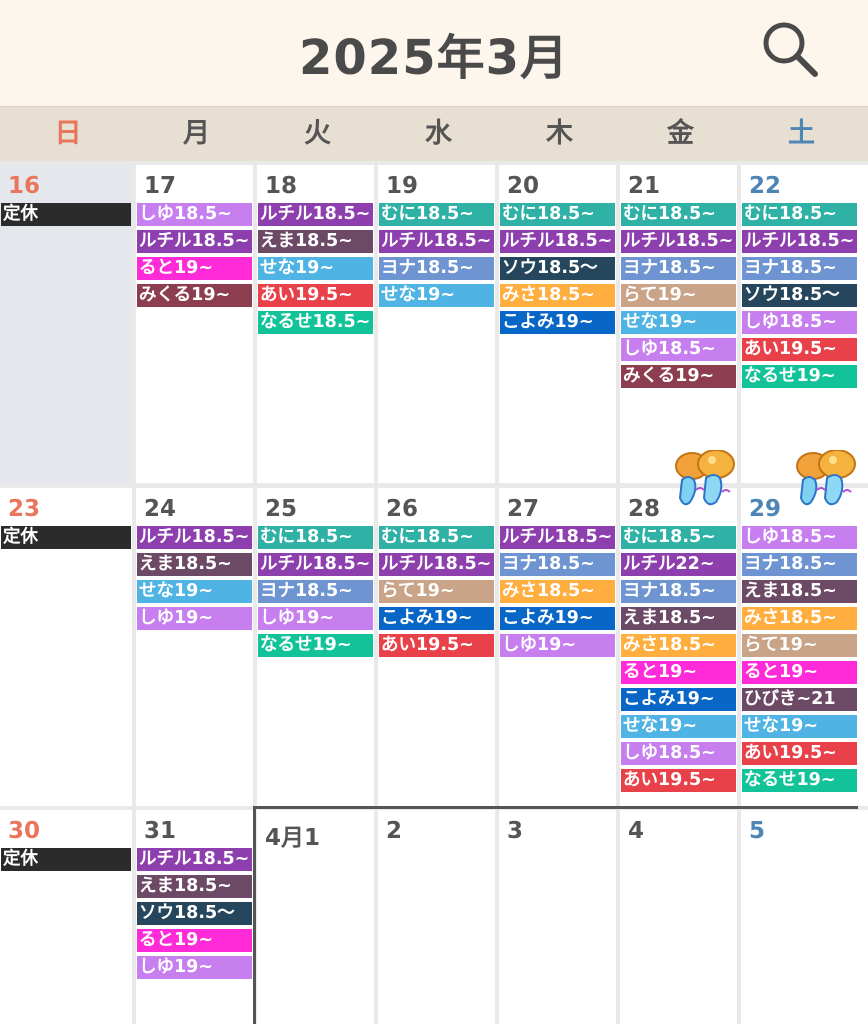 Image resolution: width=868 pixels, height=1024 pixels. Describe the element at coordinates (436, 917) in the screenshot. I see `day-cell: 2` at that location.